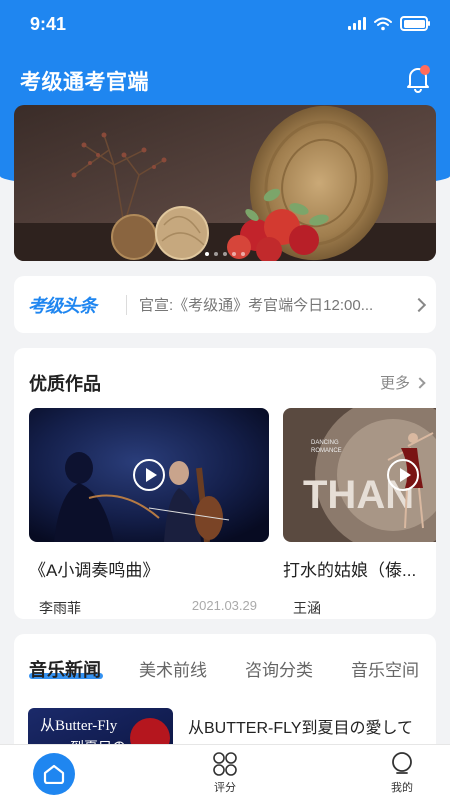 The image size is (450, 800). I want to click on status-bar: 9:41, so click(225, 25).